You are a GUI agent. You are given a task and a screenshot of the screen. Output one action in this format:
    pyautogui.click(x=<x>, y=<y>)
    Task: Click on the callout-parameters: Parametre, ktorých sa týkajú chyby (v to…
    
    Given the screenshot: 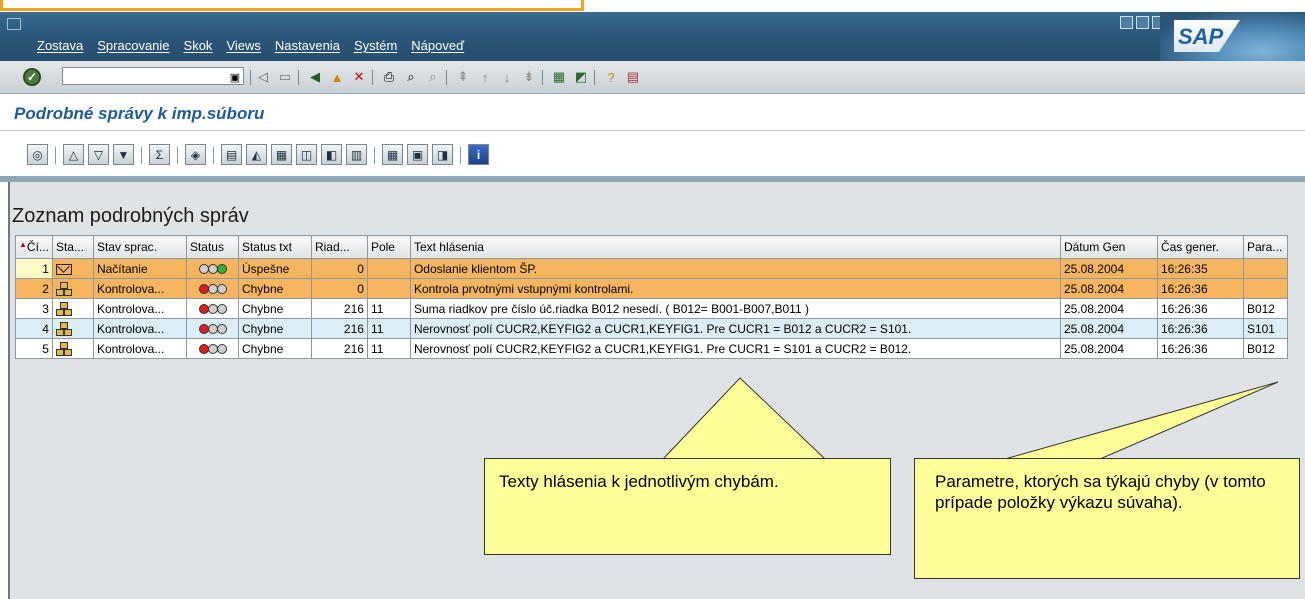 What is the action you would take?
    pyautogui.click(x=1107, y=518)
    